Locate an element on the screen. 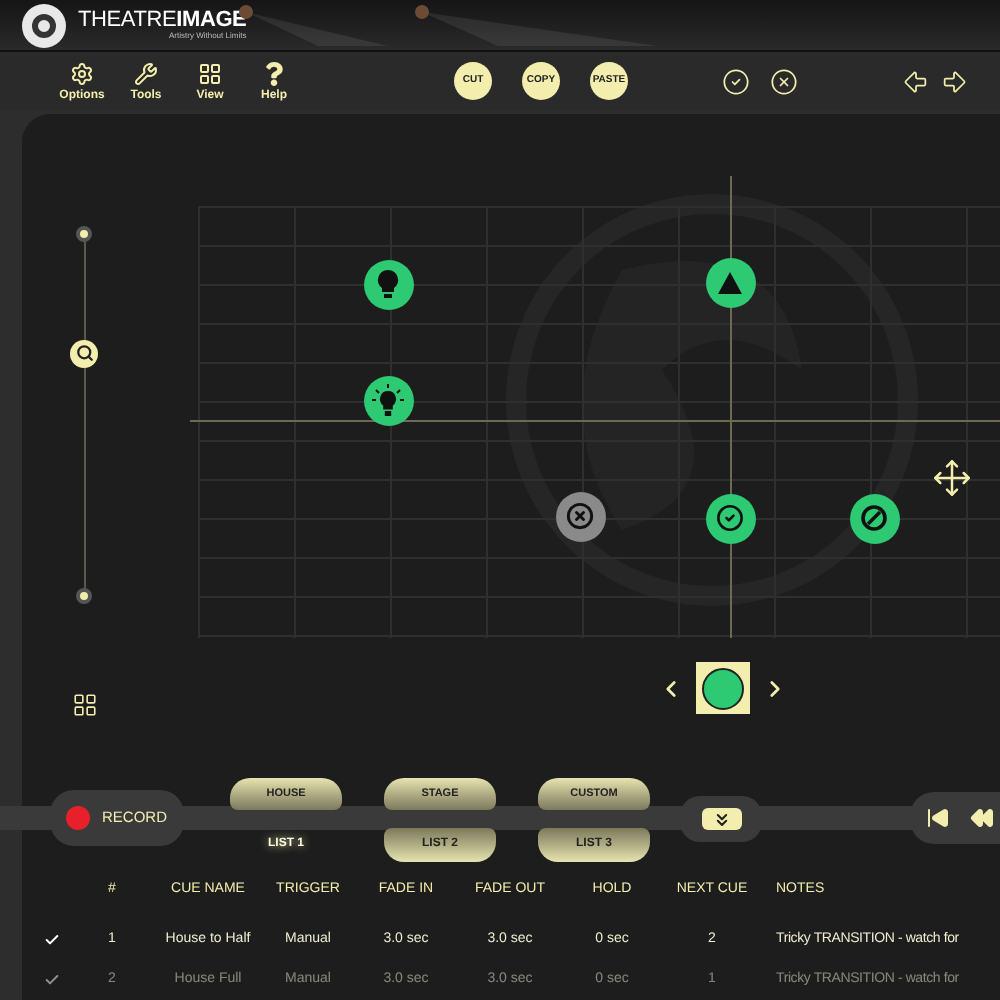  triangle-icon is located at coordinates (730, 282).